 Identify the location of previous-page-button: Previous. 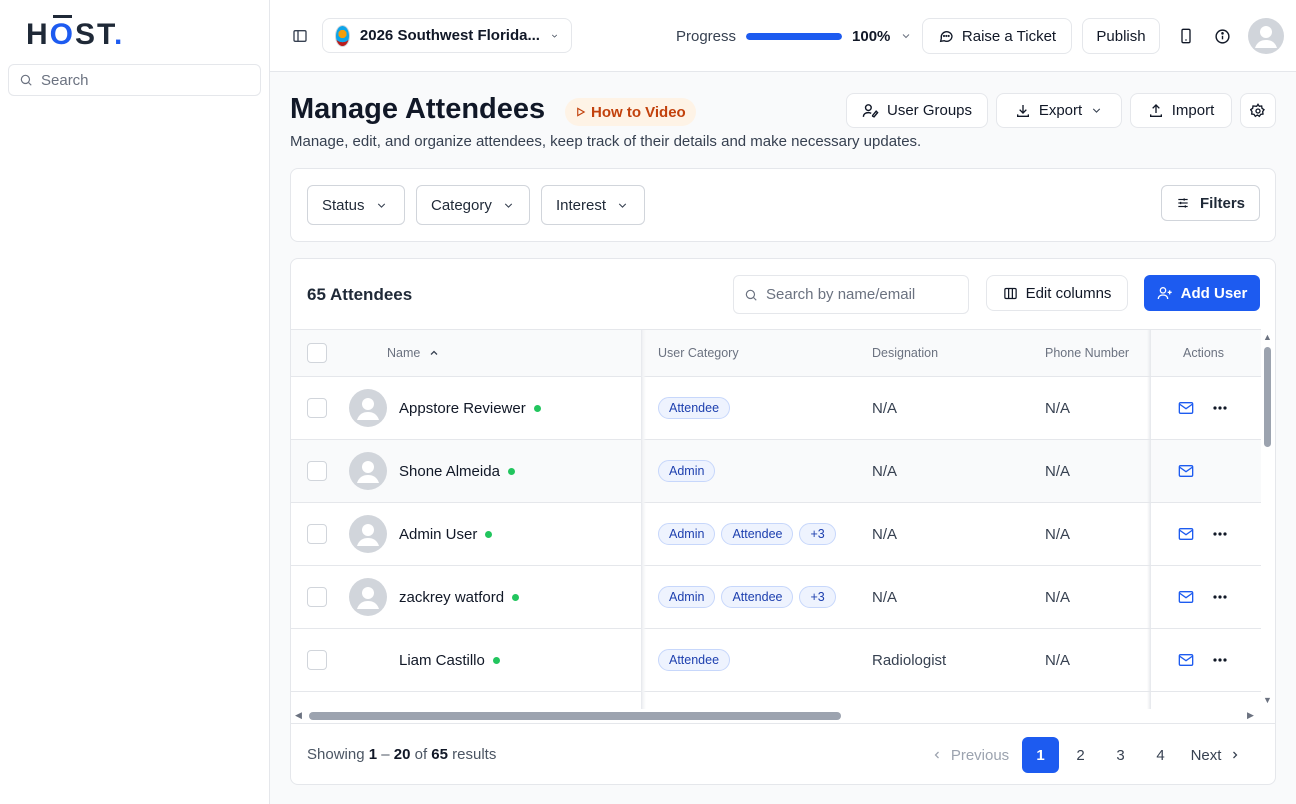
(970, 755).